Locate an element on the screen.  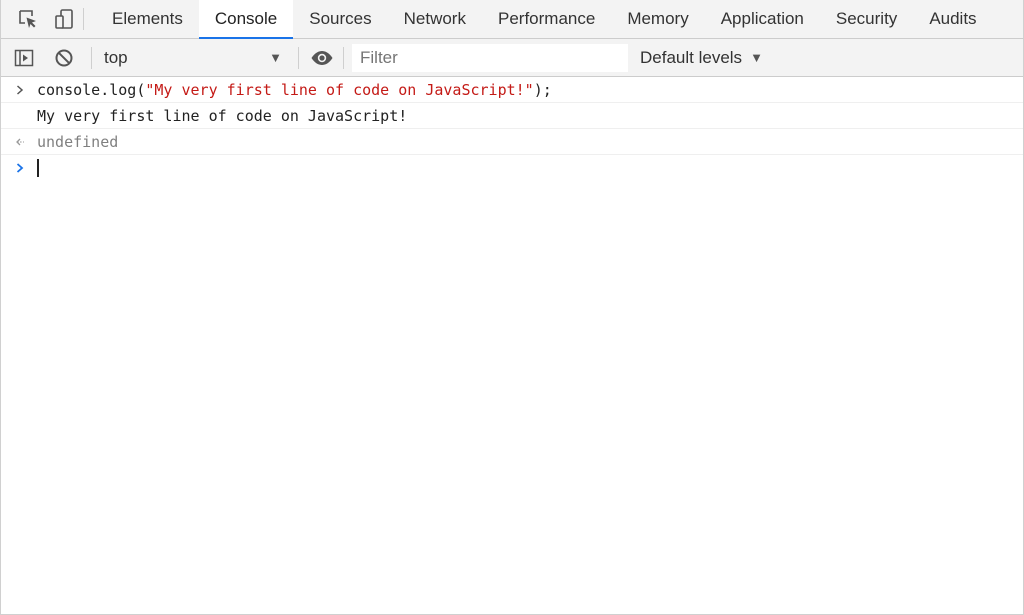
tool-icons is located at coordinates (39, 19).